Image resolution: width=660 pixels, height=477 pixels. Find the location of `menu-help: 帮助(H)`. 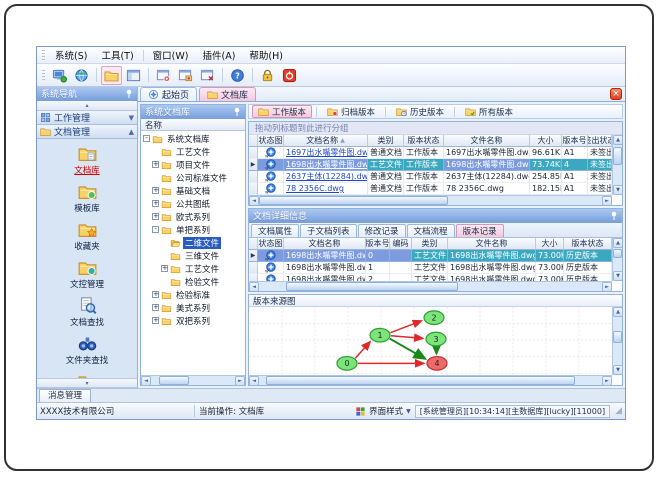

menu-help: 帮助(H) is located at coordinates (266, 55).